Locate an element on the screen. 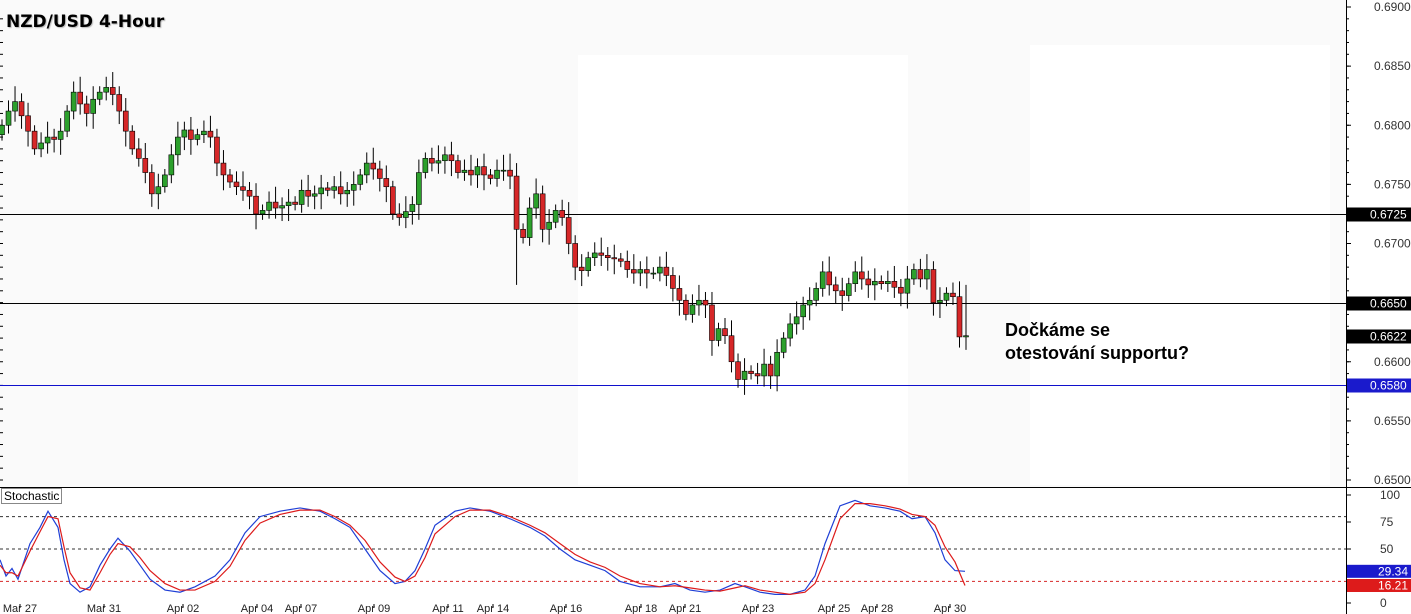 The width and height of the screenshot is (1411, 614). x-tick-label: Apr 09 is located at coordinates (374, 608).